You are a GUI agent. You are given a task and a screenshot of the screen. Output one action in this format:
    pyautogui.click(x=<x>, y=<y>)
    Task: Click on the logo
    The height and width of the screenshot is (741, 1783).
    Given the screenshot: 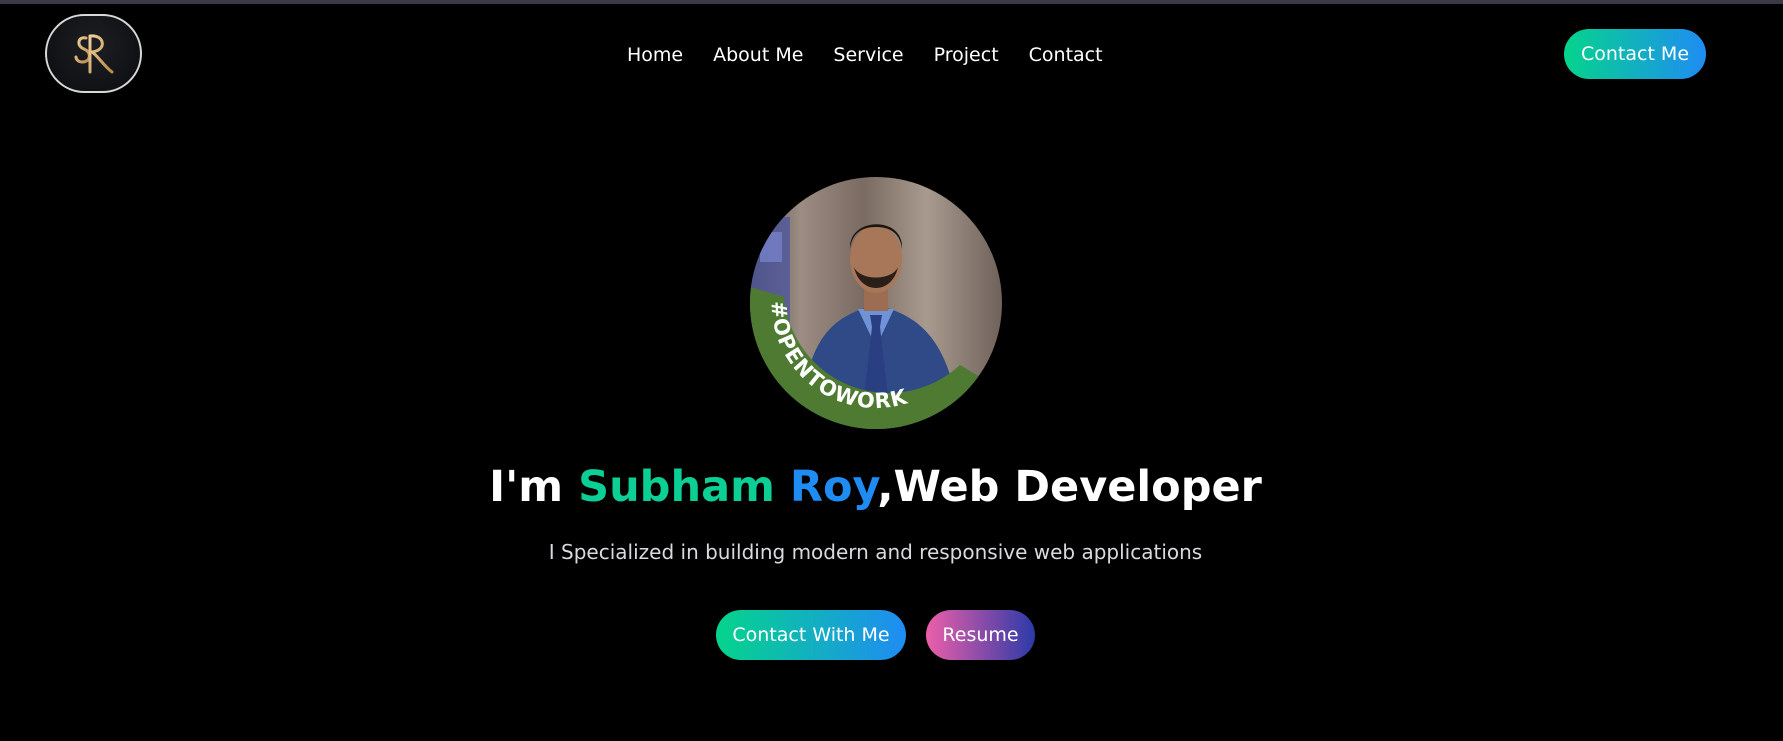 What is the action you would take?
    pyautogui.click(x=93, y=53)
    